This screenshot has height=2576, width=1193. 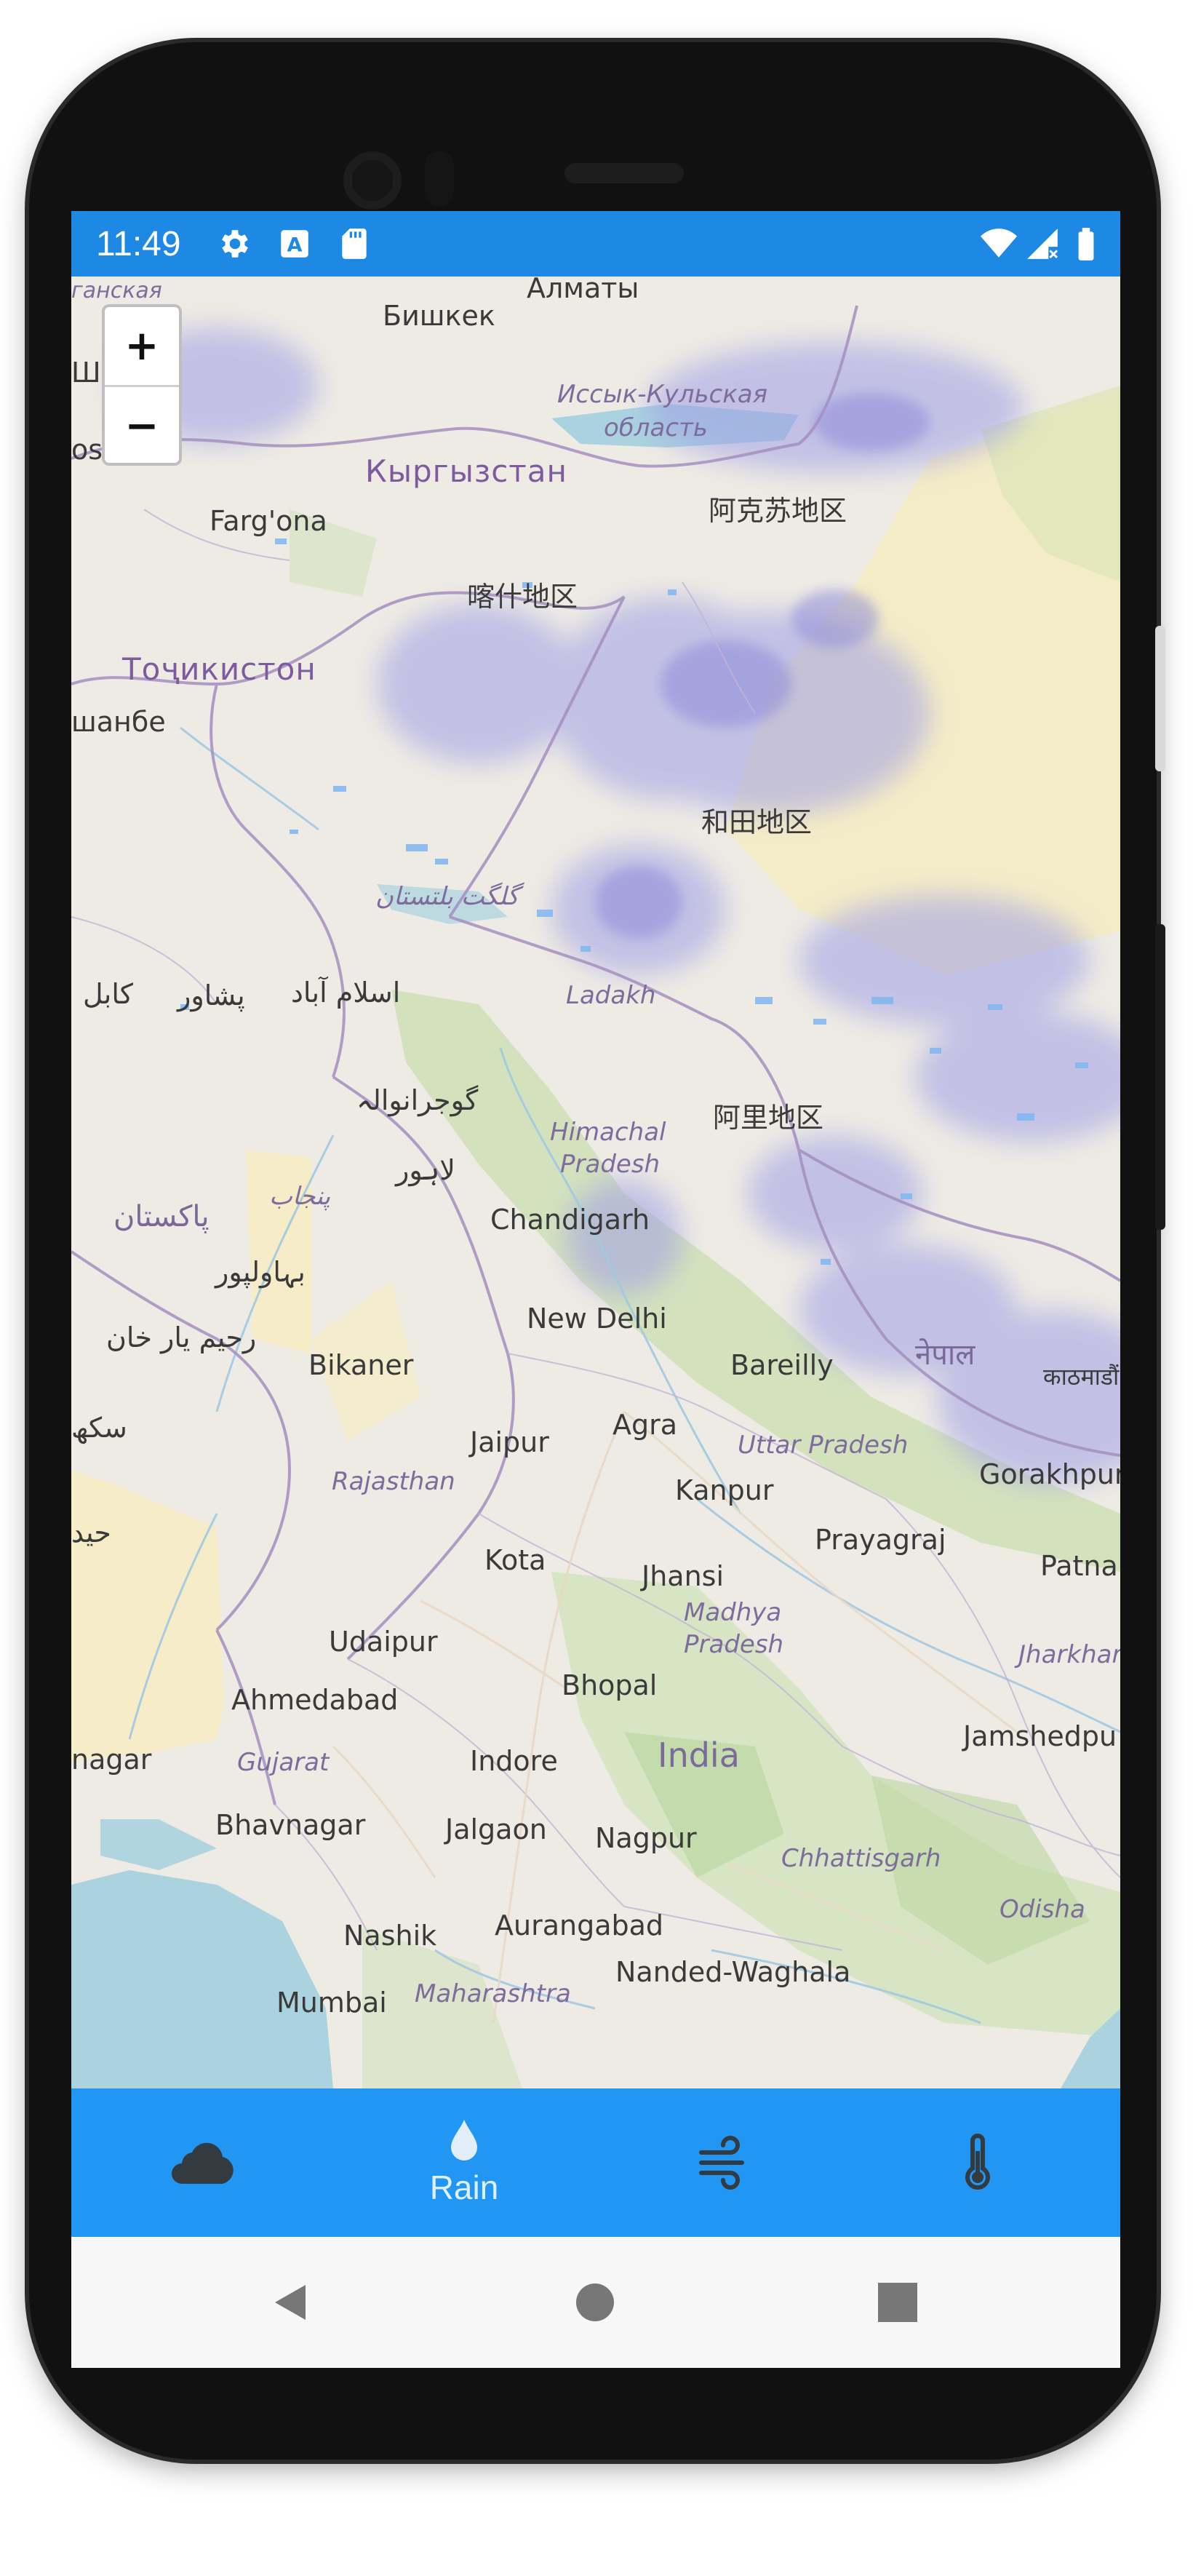 I want to click on map-label-peshawar: پشاور, so click(x=211, y=995).